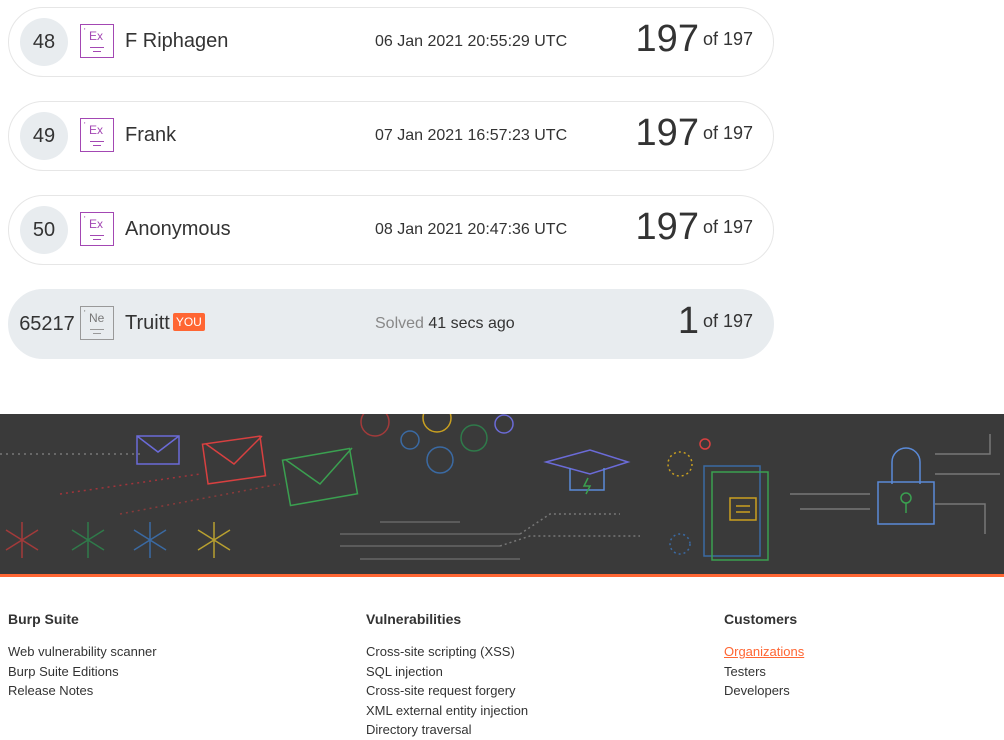  I want to click on rank-number: 49, so click(44, 136).